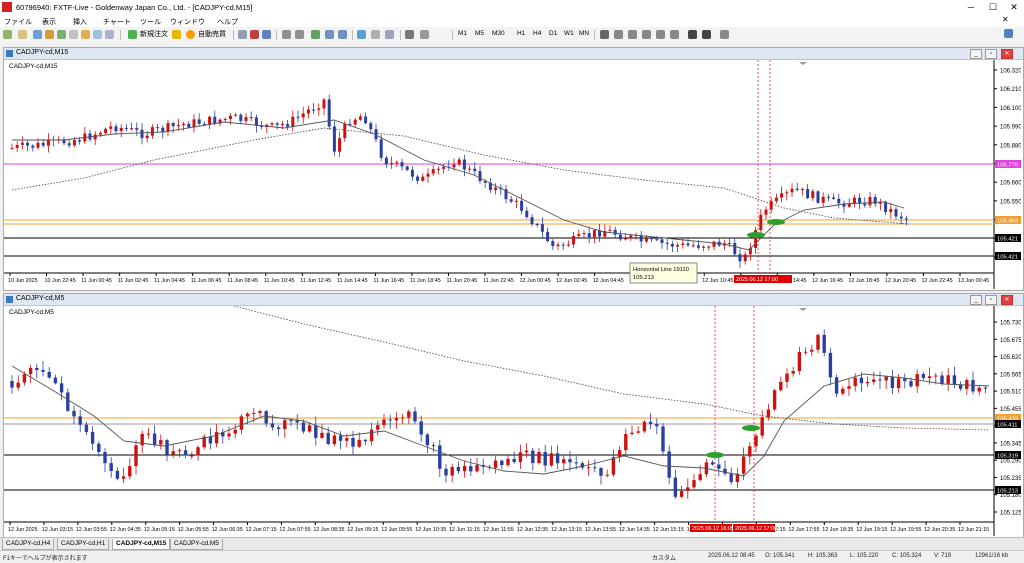 The height and width of the screenshot is (563, 1024). What do you see at coordinates (971, 7) in the screenshot?
I see `minimize-icon: ─` at bounding box center [971, 7].